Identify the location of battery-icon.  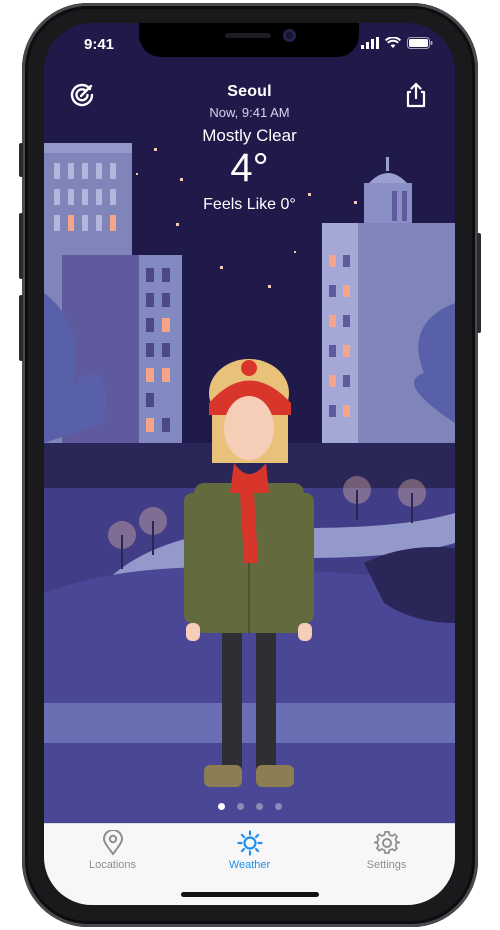
(420, 43).